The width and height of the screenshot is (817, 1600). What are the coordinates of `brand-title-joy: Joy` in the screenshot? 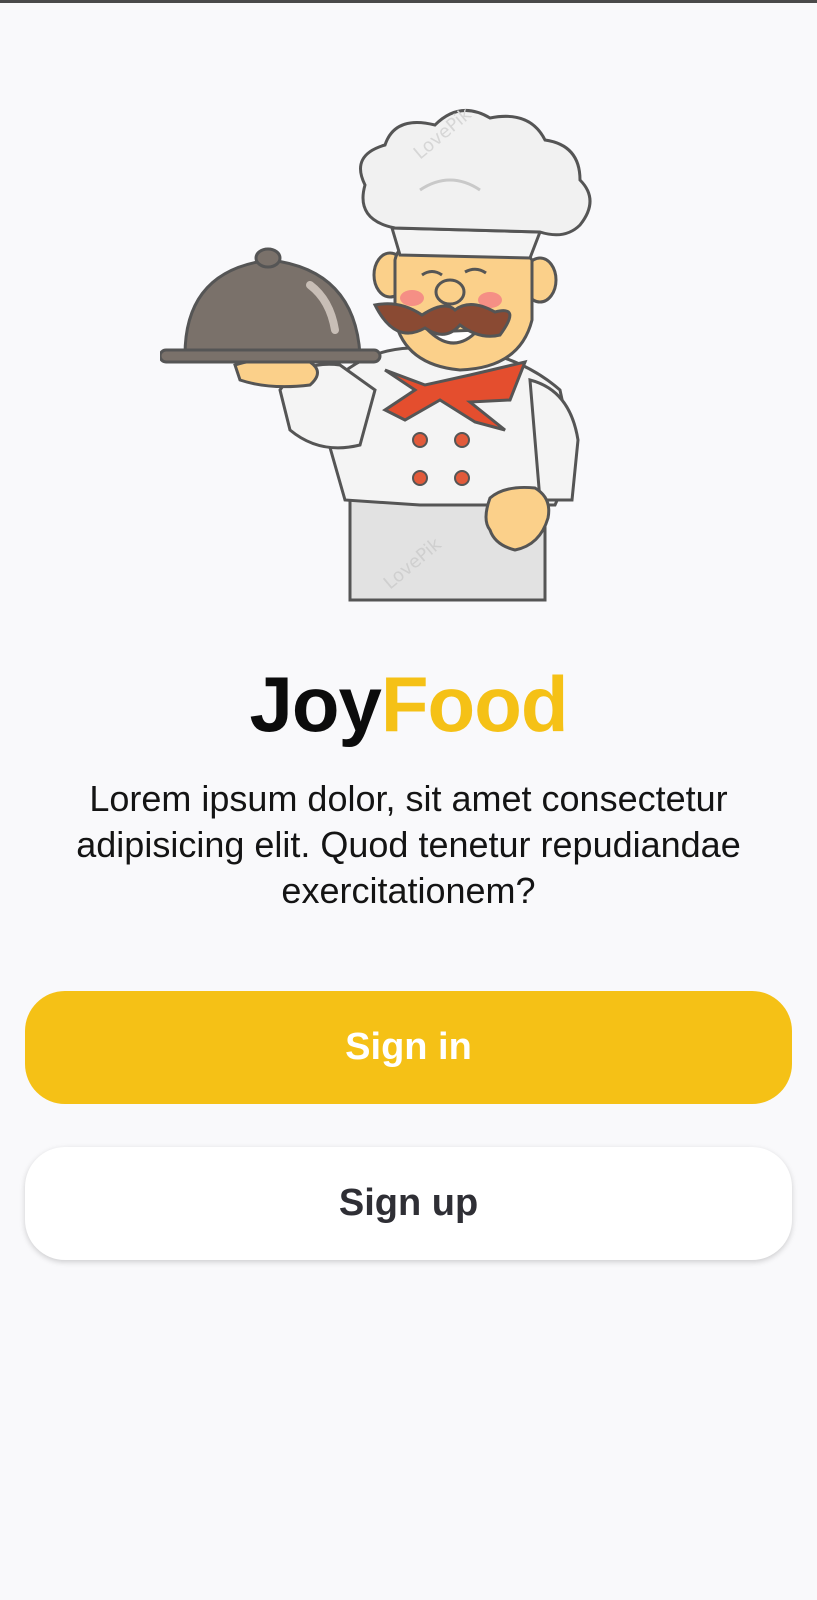 It's located at (315, 704).